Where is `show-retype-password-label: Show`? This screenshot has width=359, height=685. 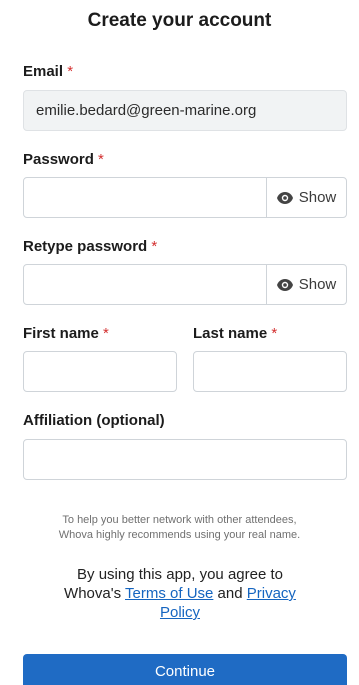
show-retype-password-label: Show is located at coordinates (317, 284).